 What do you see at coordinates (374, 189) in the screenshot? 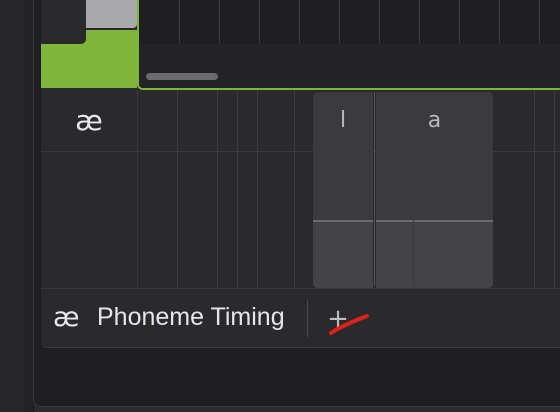
I see `phoneme-divider` at bounding box center [374, 189].